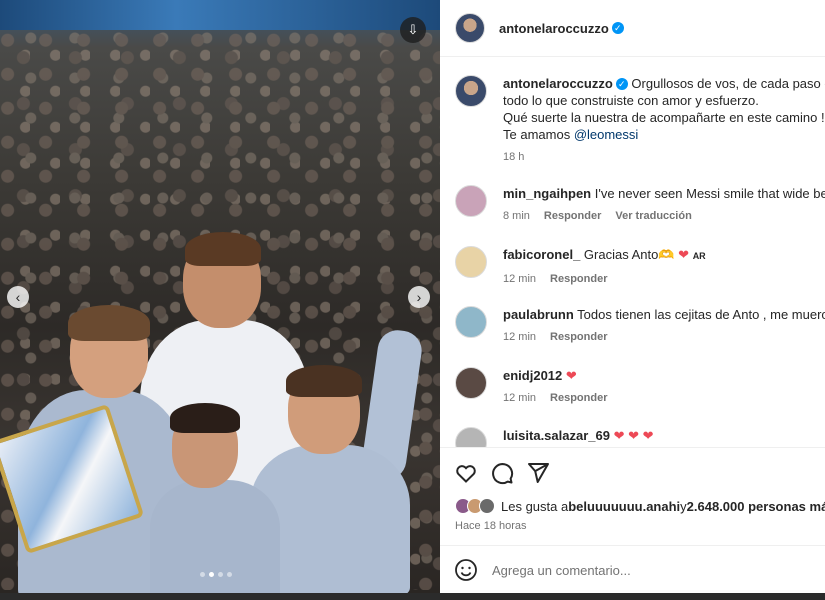  Describe the element at coordinates (699, 256) in the screenshot. I see `flag-emoji: AR` at that location.